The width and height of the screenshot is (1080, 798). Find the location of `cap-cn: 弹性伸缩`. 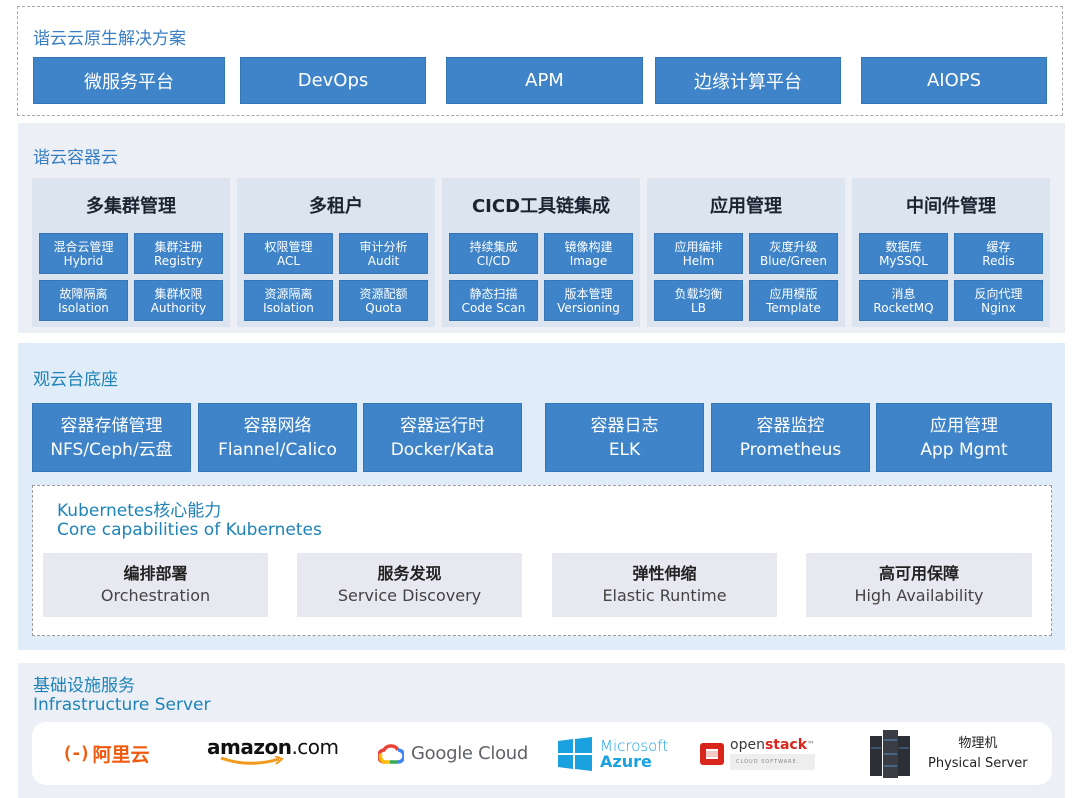

cap-cn: 弹性伸缩 is located at coordinates (664, 573).